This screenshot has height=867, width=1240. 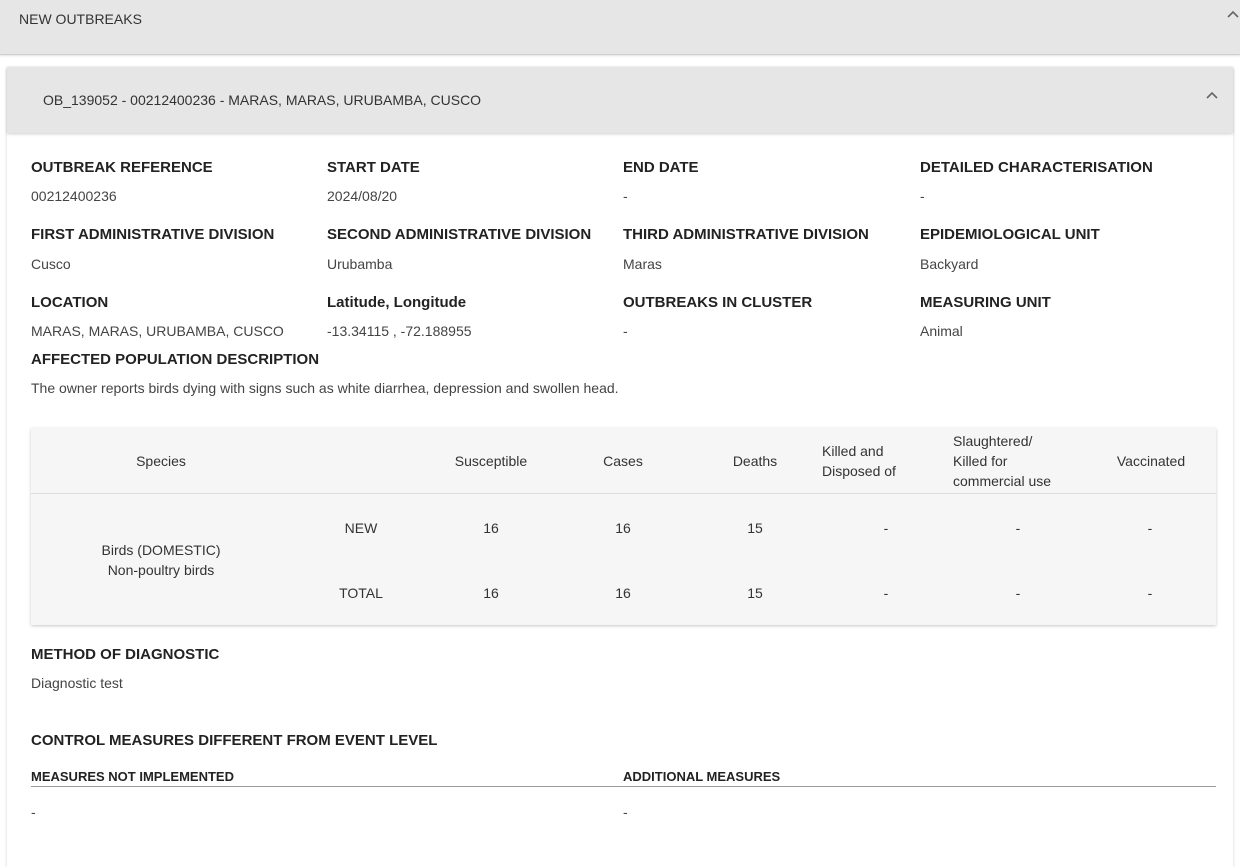 What do you see at coordinates (459, 234) in the screenshot?
I see `second-admin-division-label: SECOND ADMINISTRATIVE DIVISION` at bounding box center [459, 234].